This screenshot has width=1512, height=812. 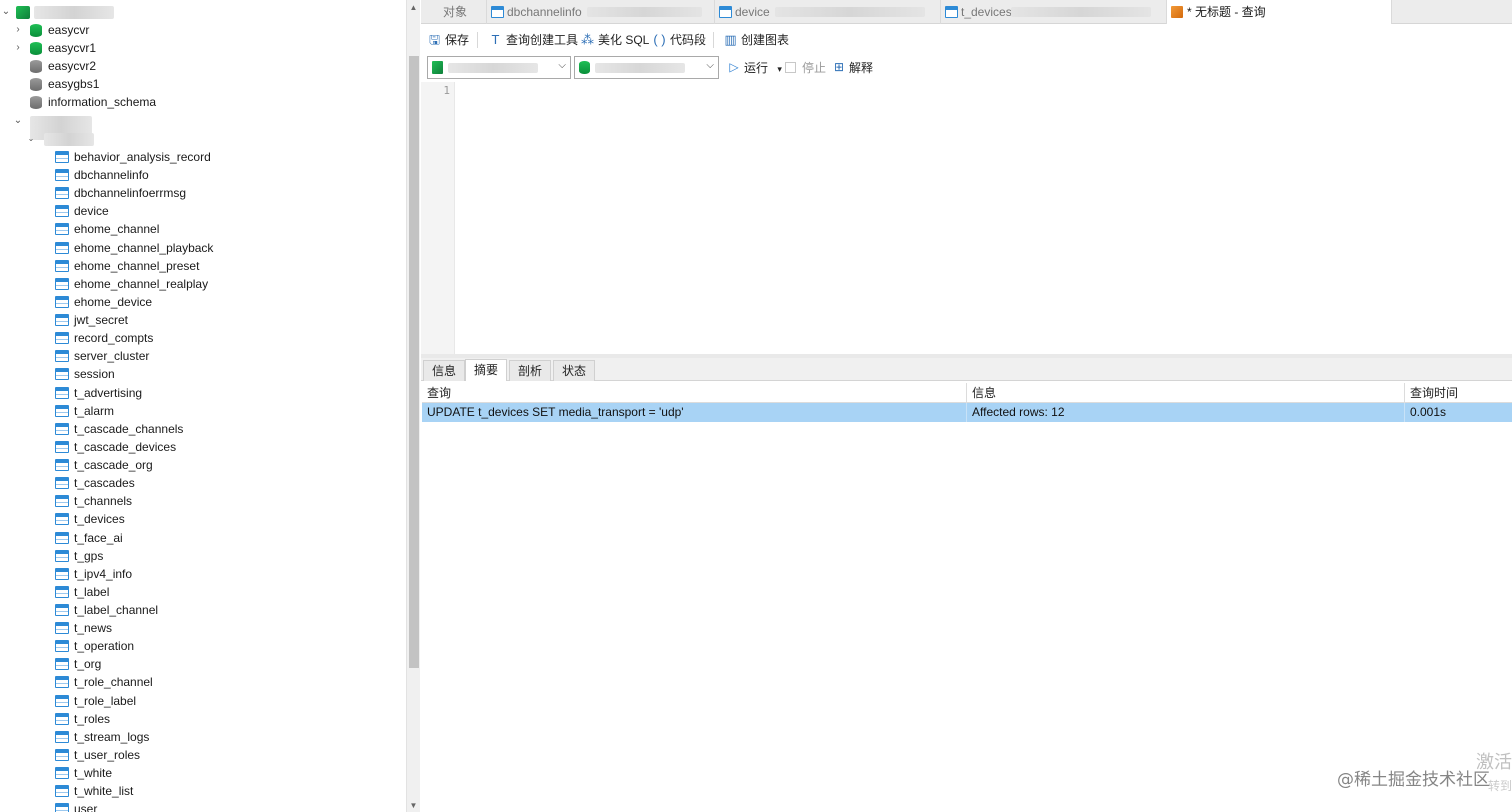 I want to click on table-row: device, so click(x=200, y=211).